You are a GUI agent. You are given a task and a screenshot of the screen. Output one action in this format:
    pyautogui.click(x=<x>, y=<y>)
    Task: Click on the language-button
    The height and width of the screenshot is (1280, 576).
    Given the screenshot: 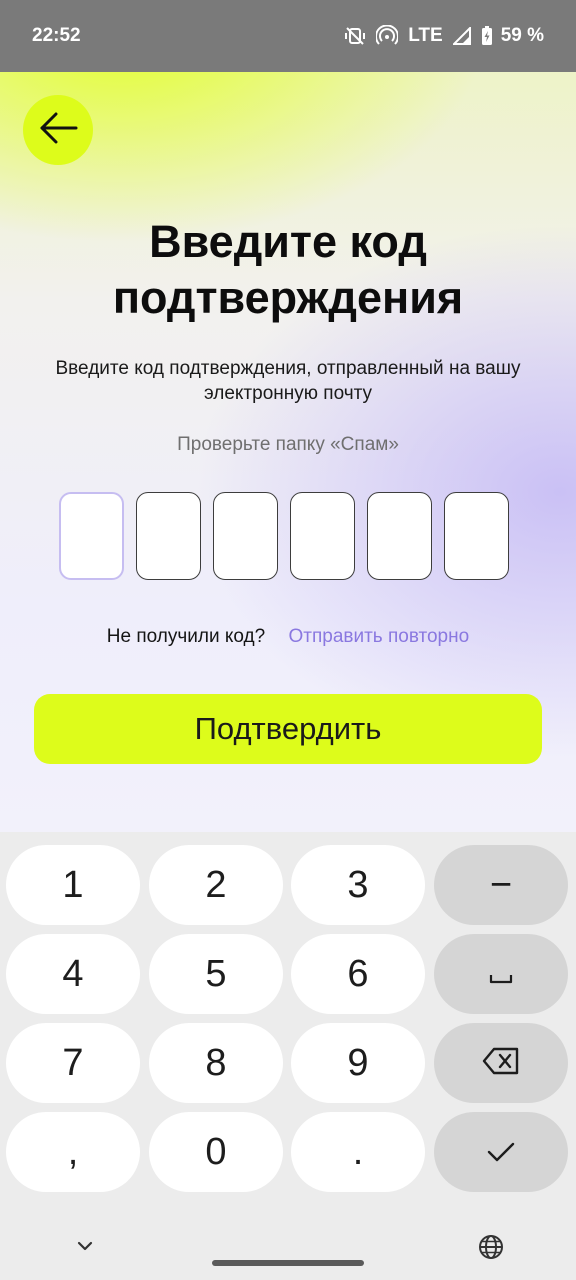 What is the action you would take?
    pyautogui.click(x=491, y=1249)
    